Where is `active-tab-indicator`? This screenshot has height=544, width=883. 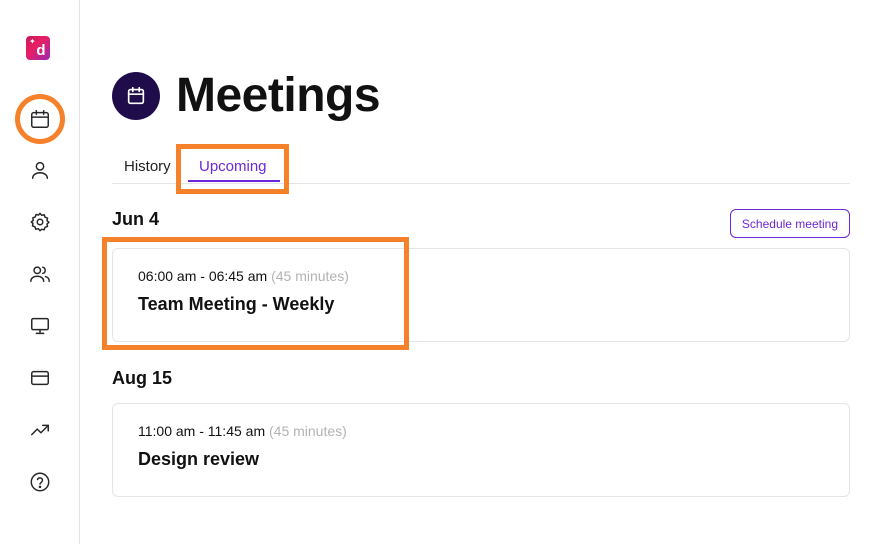 active-tab-indicator is located at coordinates (234, 181).